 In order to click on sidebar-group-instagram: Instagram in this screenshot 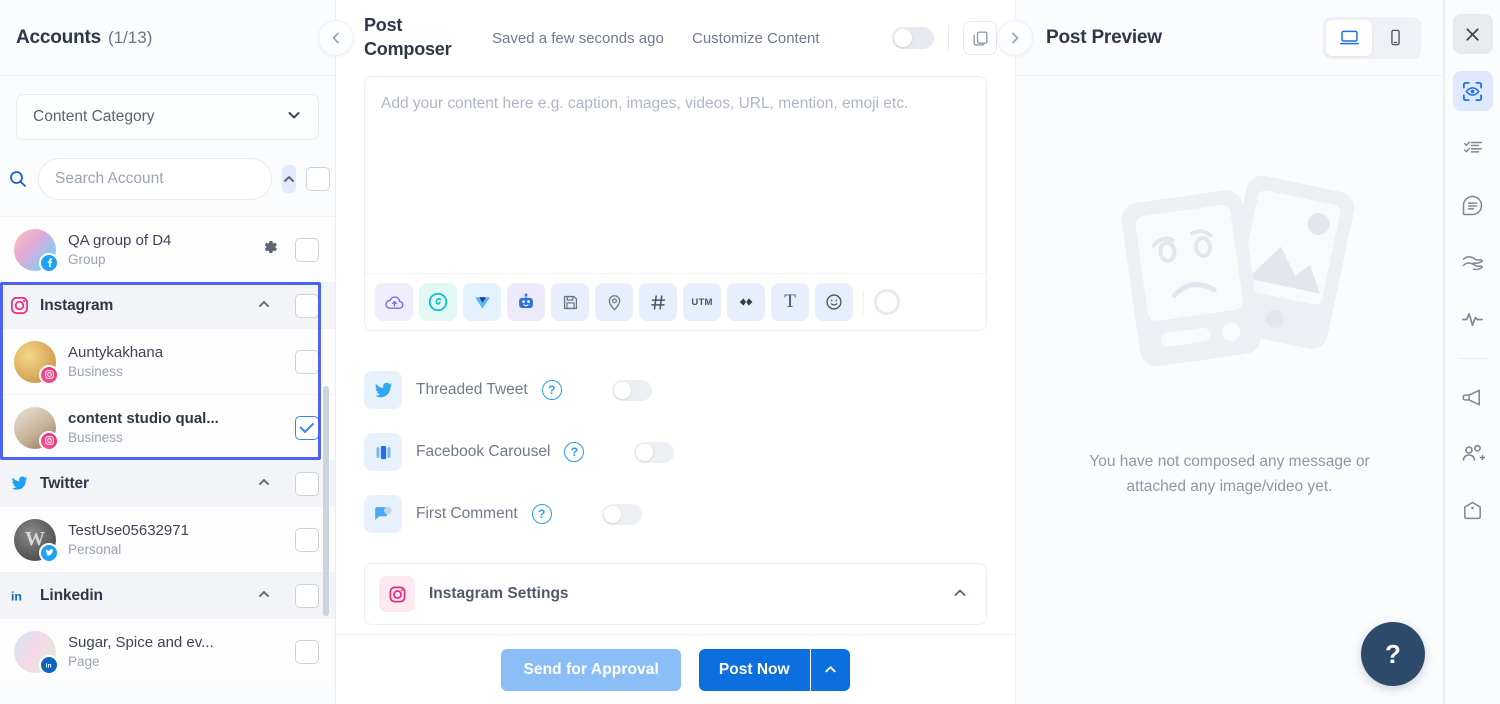, I will do `click(167, 305)`.